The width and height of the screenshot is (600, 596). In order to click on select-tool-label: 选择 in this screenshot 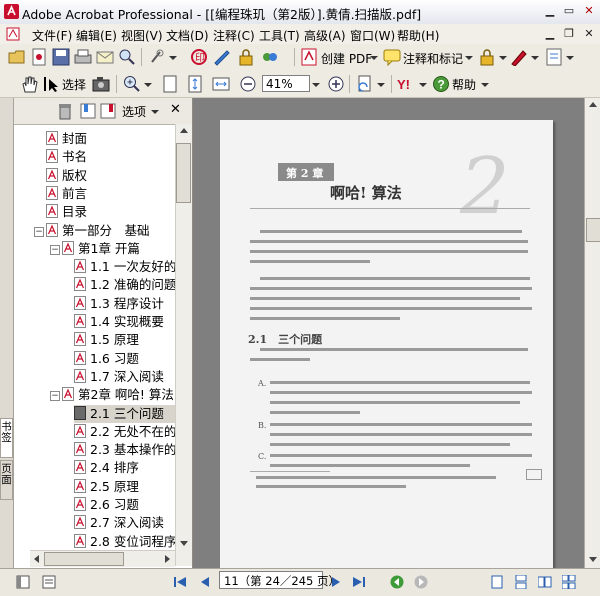, I will do `click(74, 84)`.